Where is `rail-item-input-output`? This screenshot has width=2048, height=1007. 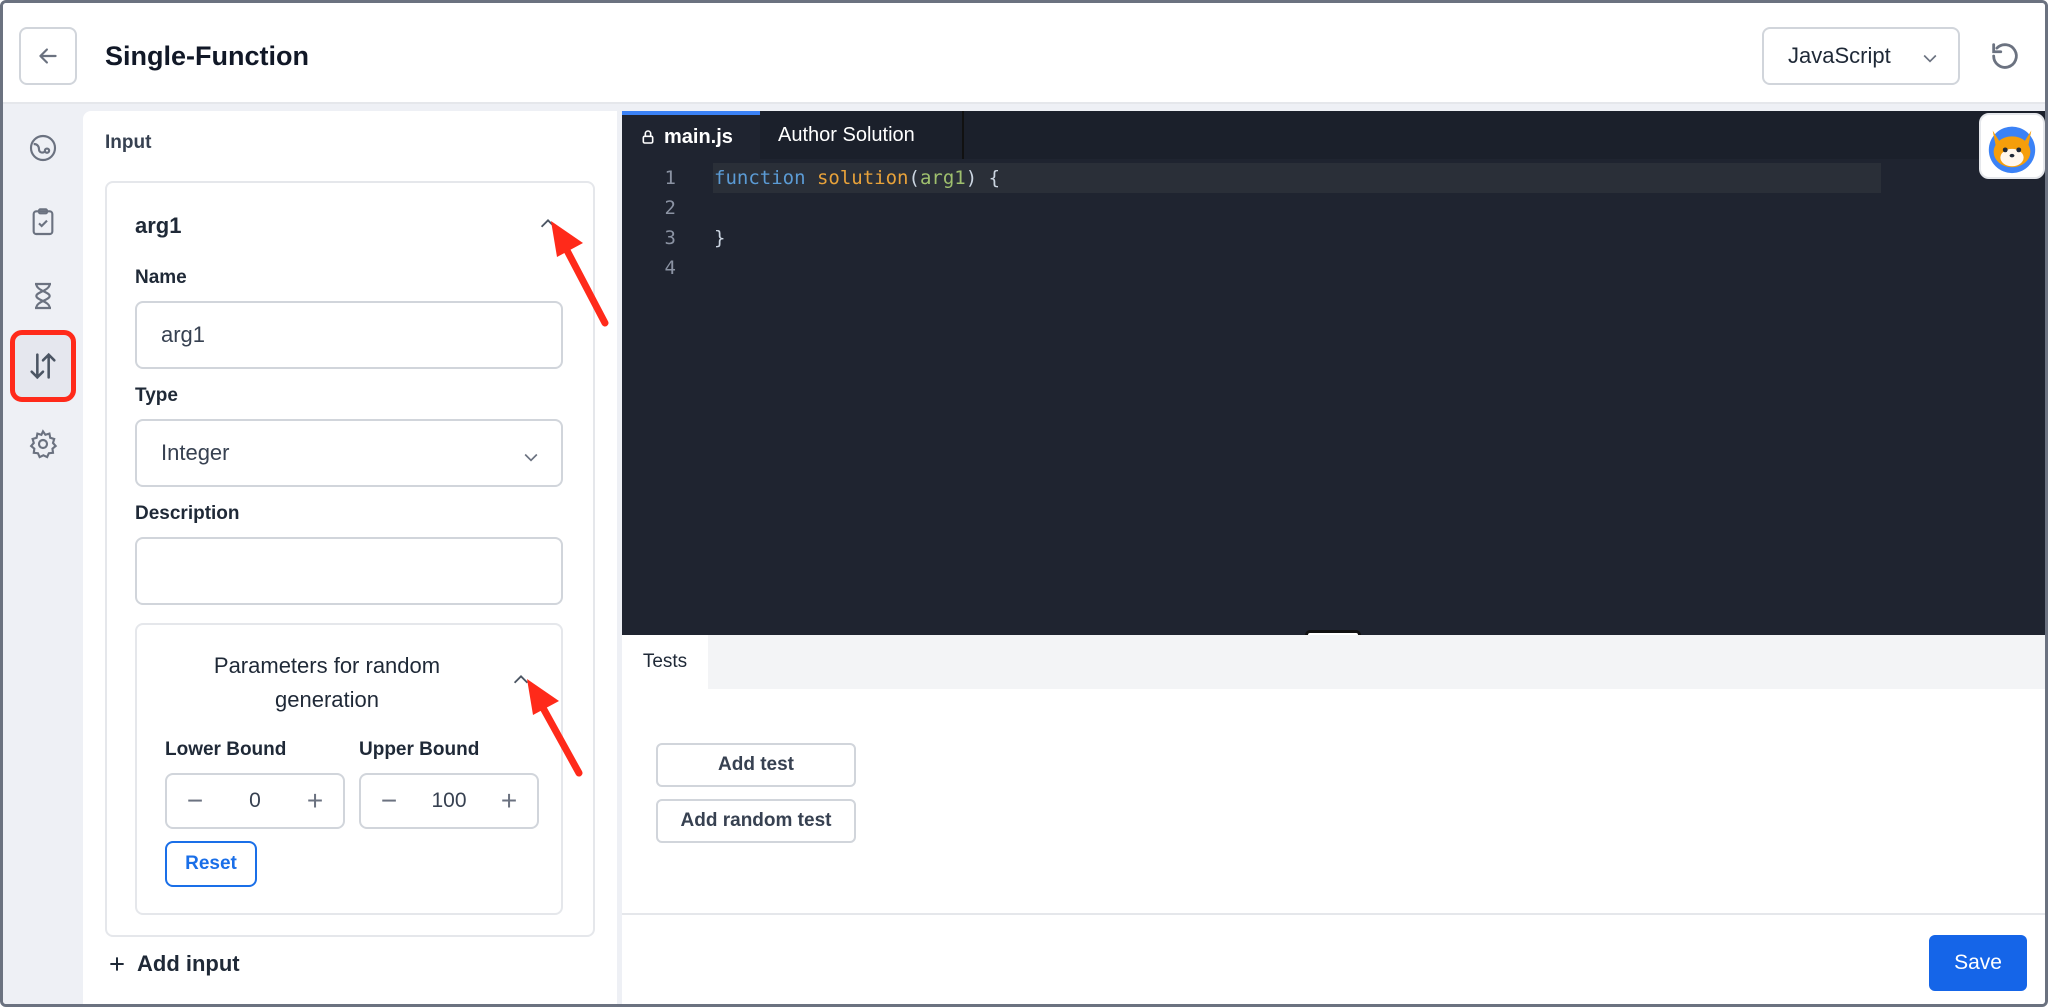
rail-item-input-output is located at coordinates (43, 366).